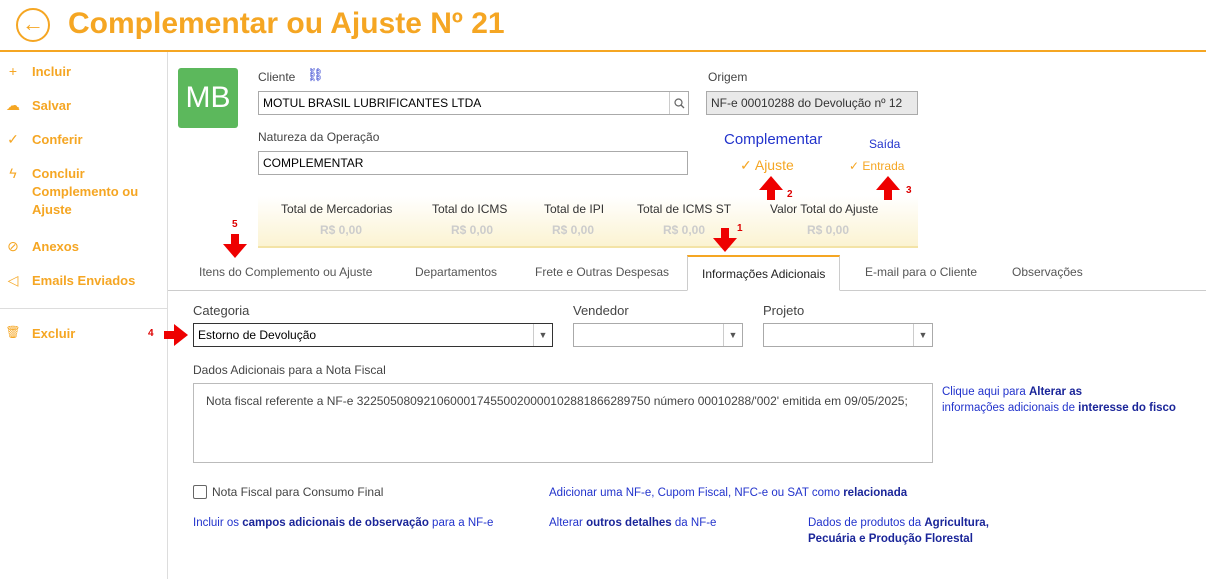  What do you see at coordinates (181, 335) in the screenshot?
I see `annotation-arrow-right-icon` at bounding box center [181, 335].